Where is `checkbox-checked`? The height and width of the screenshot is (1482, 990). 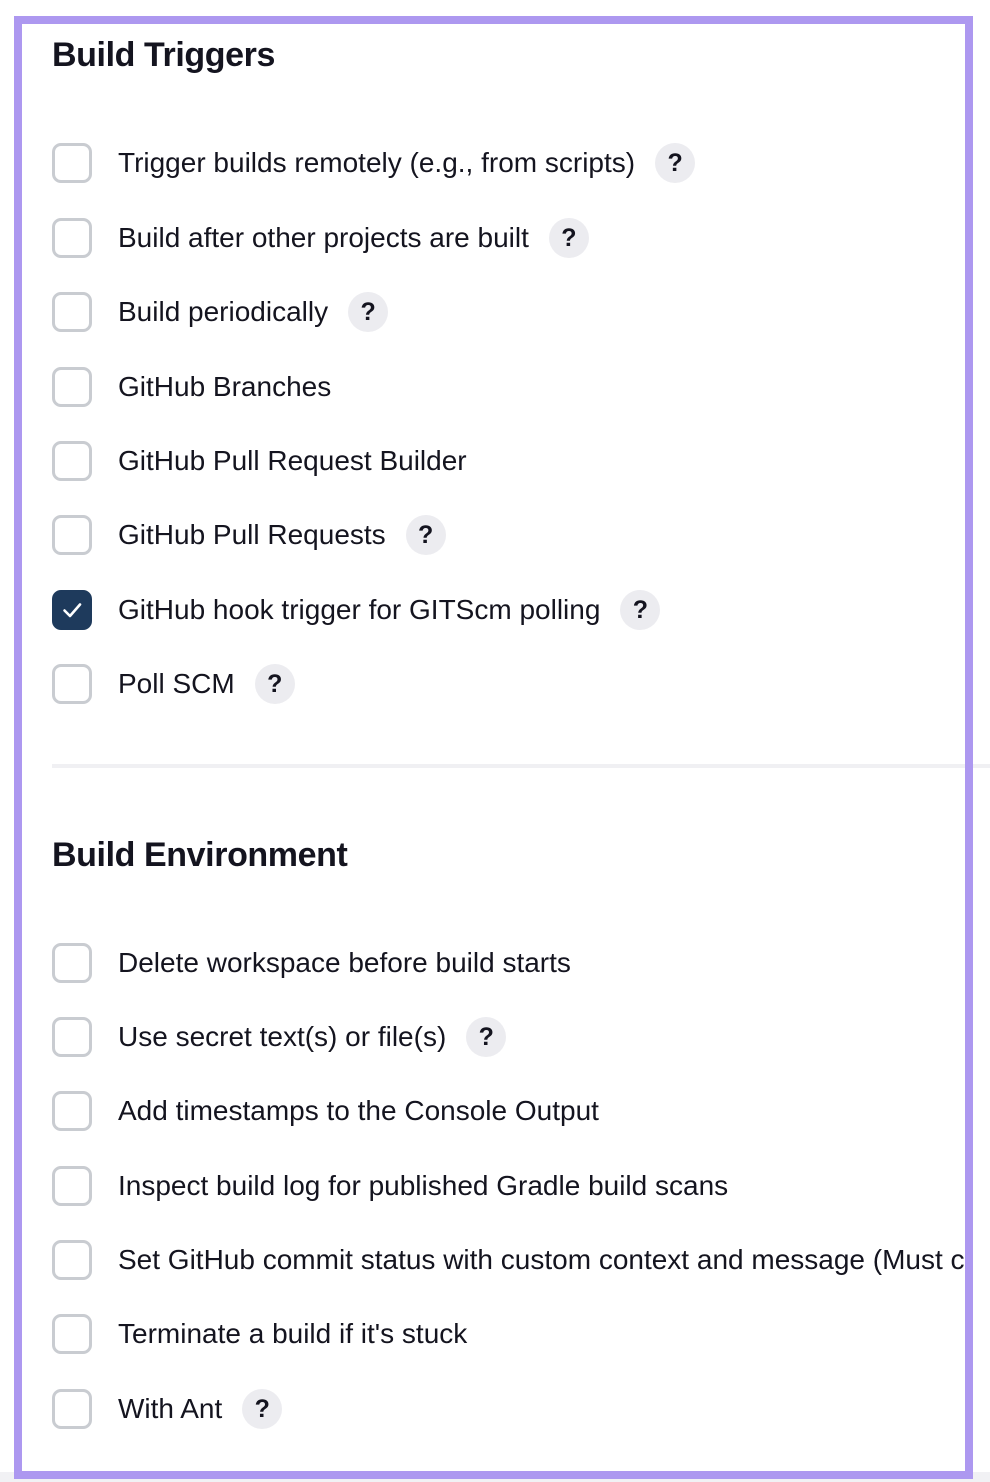
checkbox-checked is located at coordinates (72, 610).